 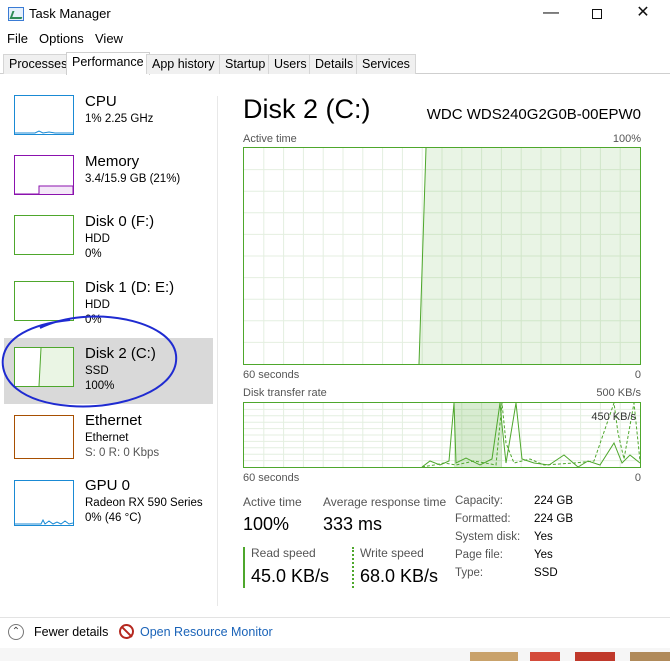 What do you see at coordinates (122, 453) in the screenshot?
I see `resource-throughput: S: 0 R: 0 Kbps` at bounding box center [122, 453].